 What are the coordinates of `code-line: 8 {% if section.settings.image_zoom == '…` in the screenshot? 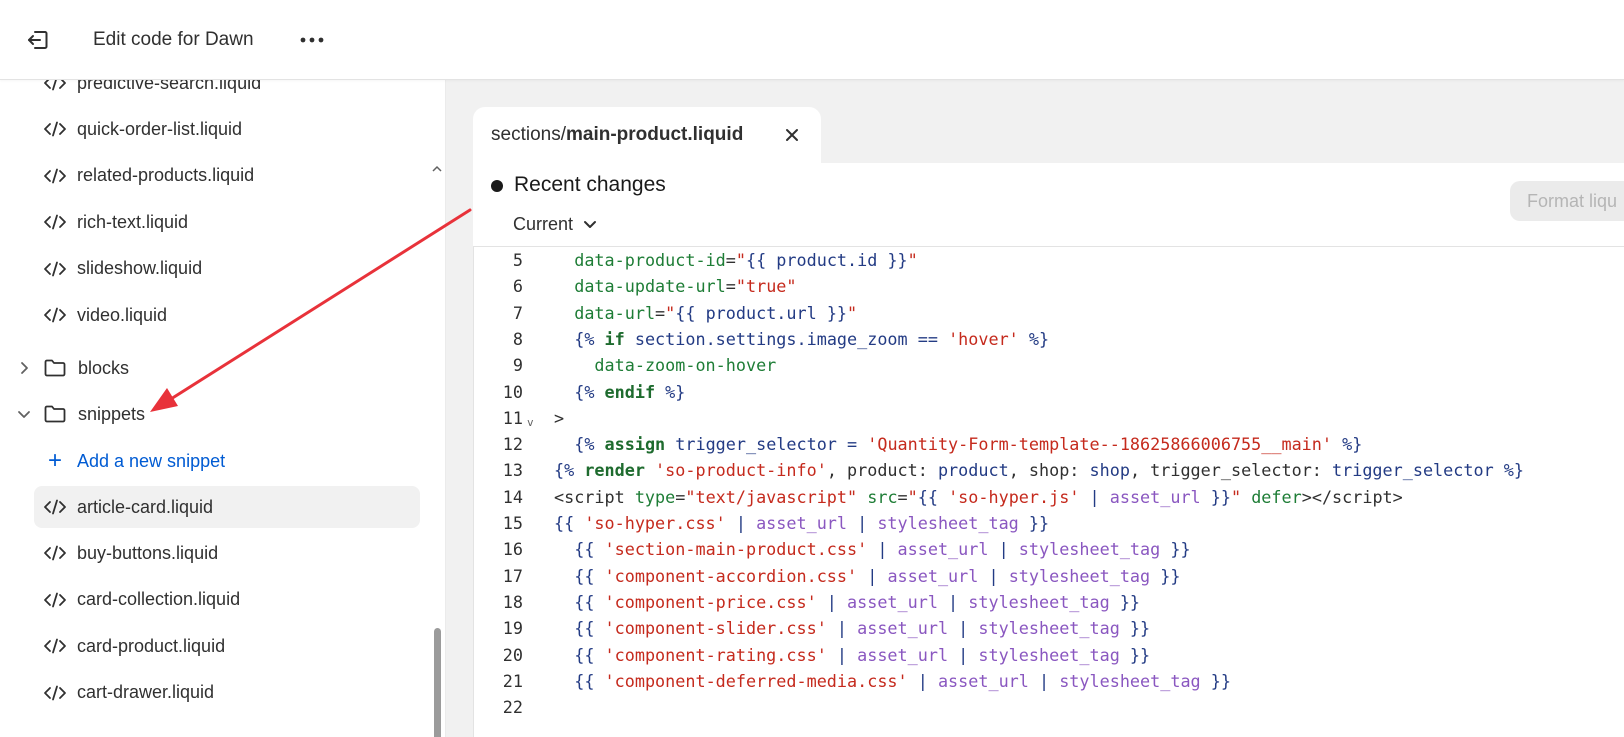 It's located at (1048, 339).